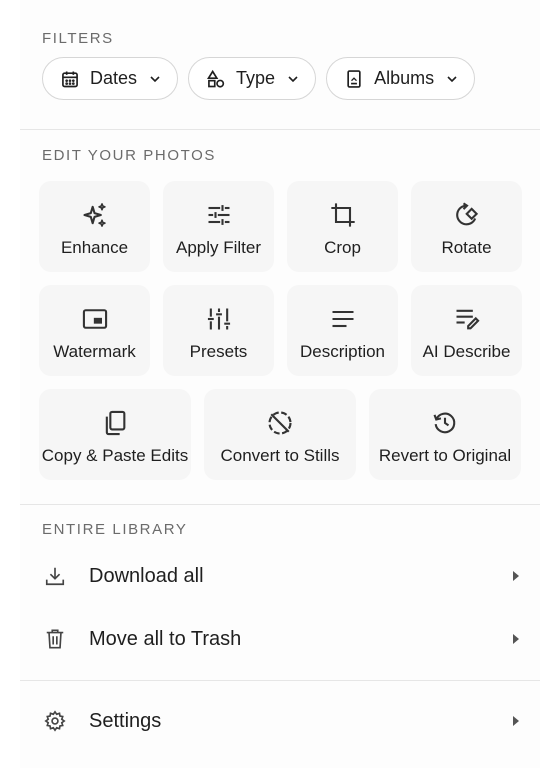  Describe the element at coordinates (467, 215) in the screenshot. I see `rotate-icon` at that location.